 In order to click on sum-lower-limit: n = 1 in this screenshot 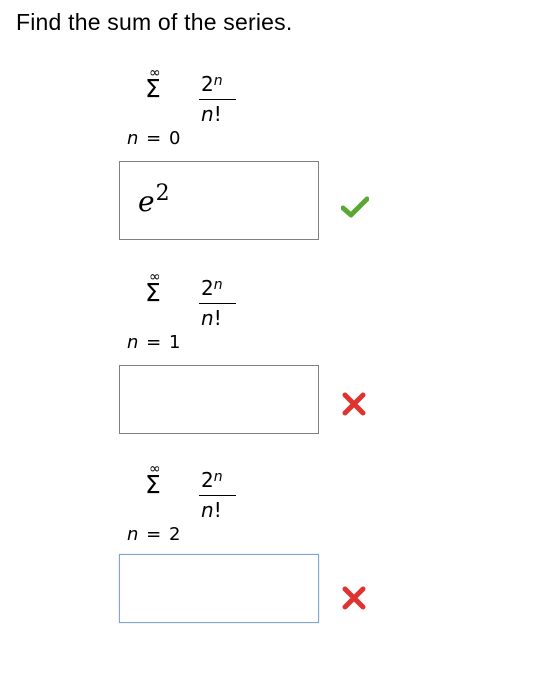, I will do `click(154, 342)`.